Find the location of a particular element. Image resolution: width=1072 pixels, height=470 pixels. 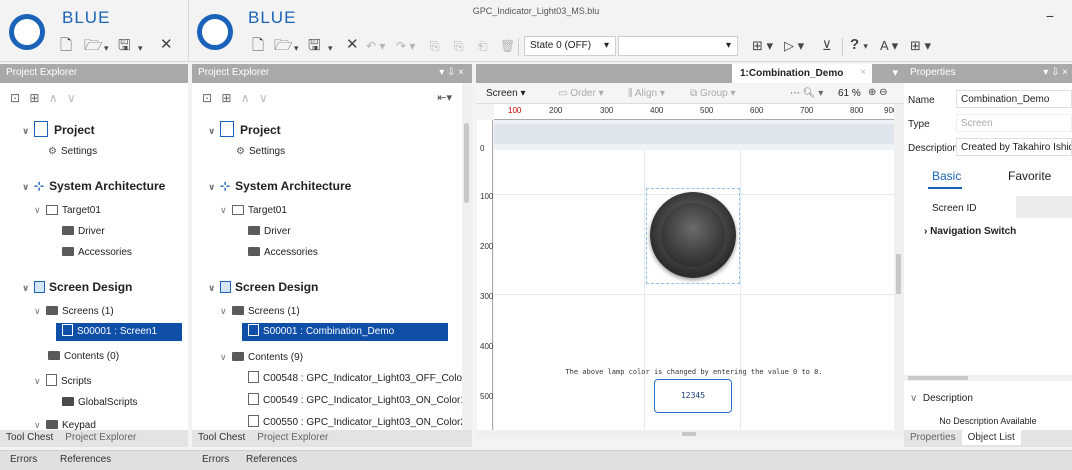

state-value-select: ▾ is located at coordinates (678, 46).